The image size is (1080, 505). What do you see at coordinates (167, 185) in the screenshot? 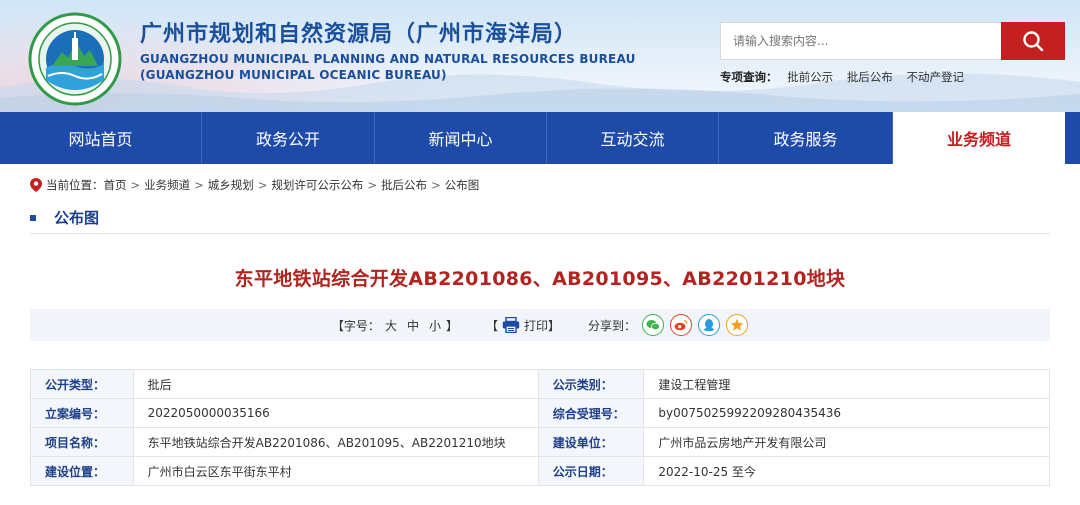
I see `breadcrumb-business: 业务频道` at bounding box center [167, 185].